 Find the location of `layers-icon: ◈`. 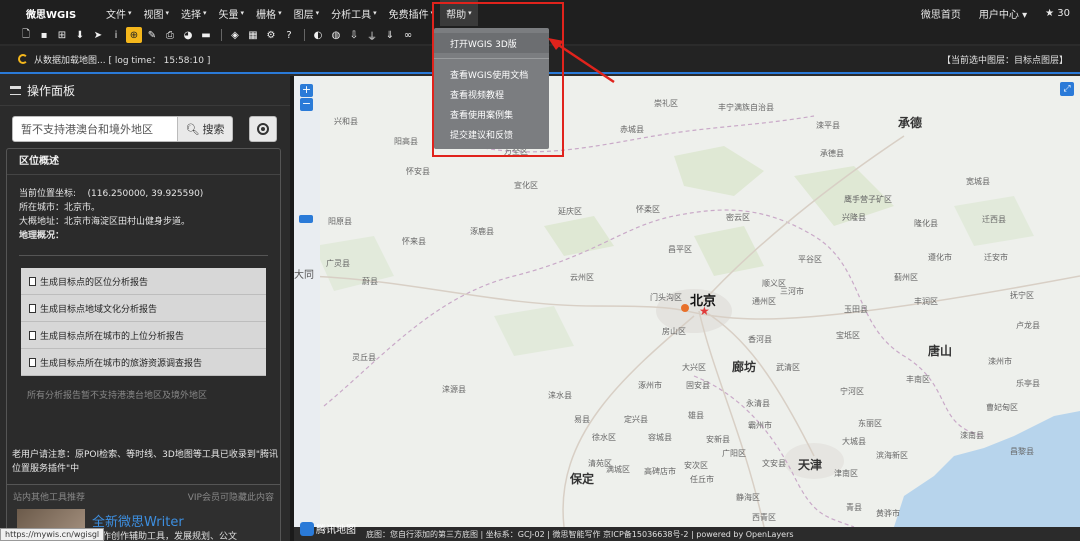

layers-icon: ◈ is located at coordinates (235, 35).